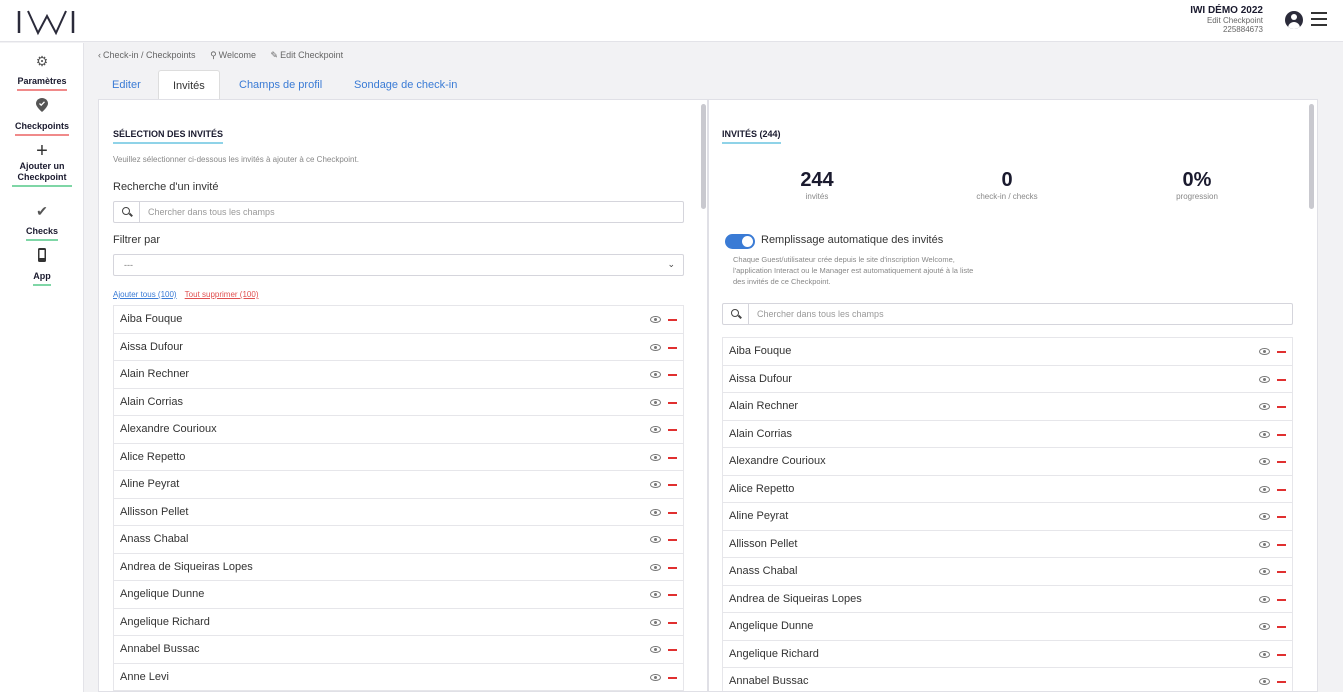 The height and width of the screenshot is (692, 1343). Describe the element at coordinates (42, 164) in the screenshot. I see `sidebar-item-ajouter-checkpoint: + Ajouter un Checkpoint` at that location.